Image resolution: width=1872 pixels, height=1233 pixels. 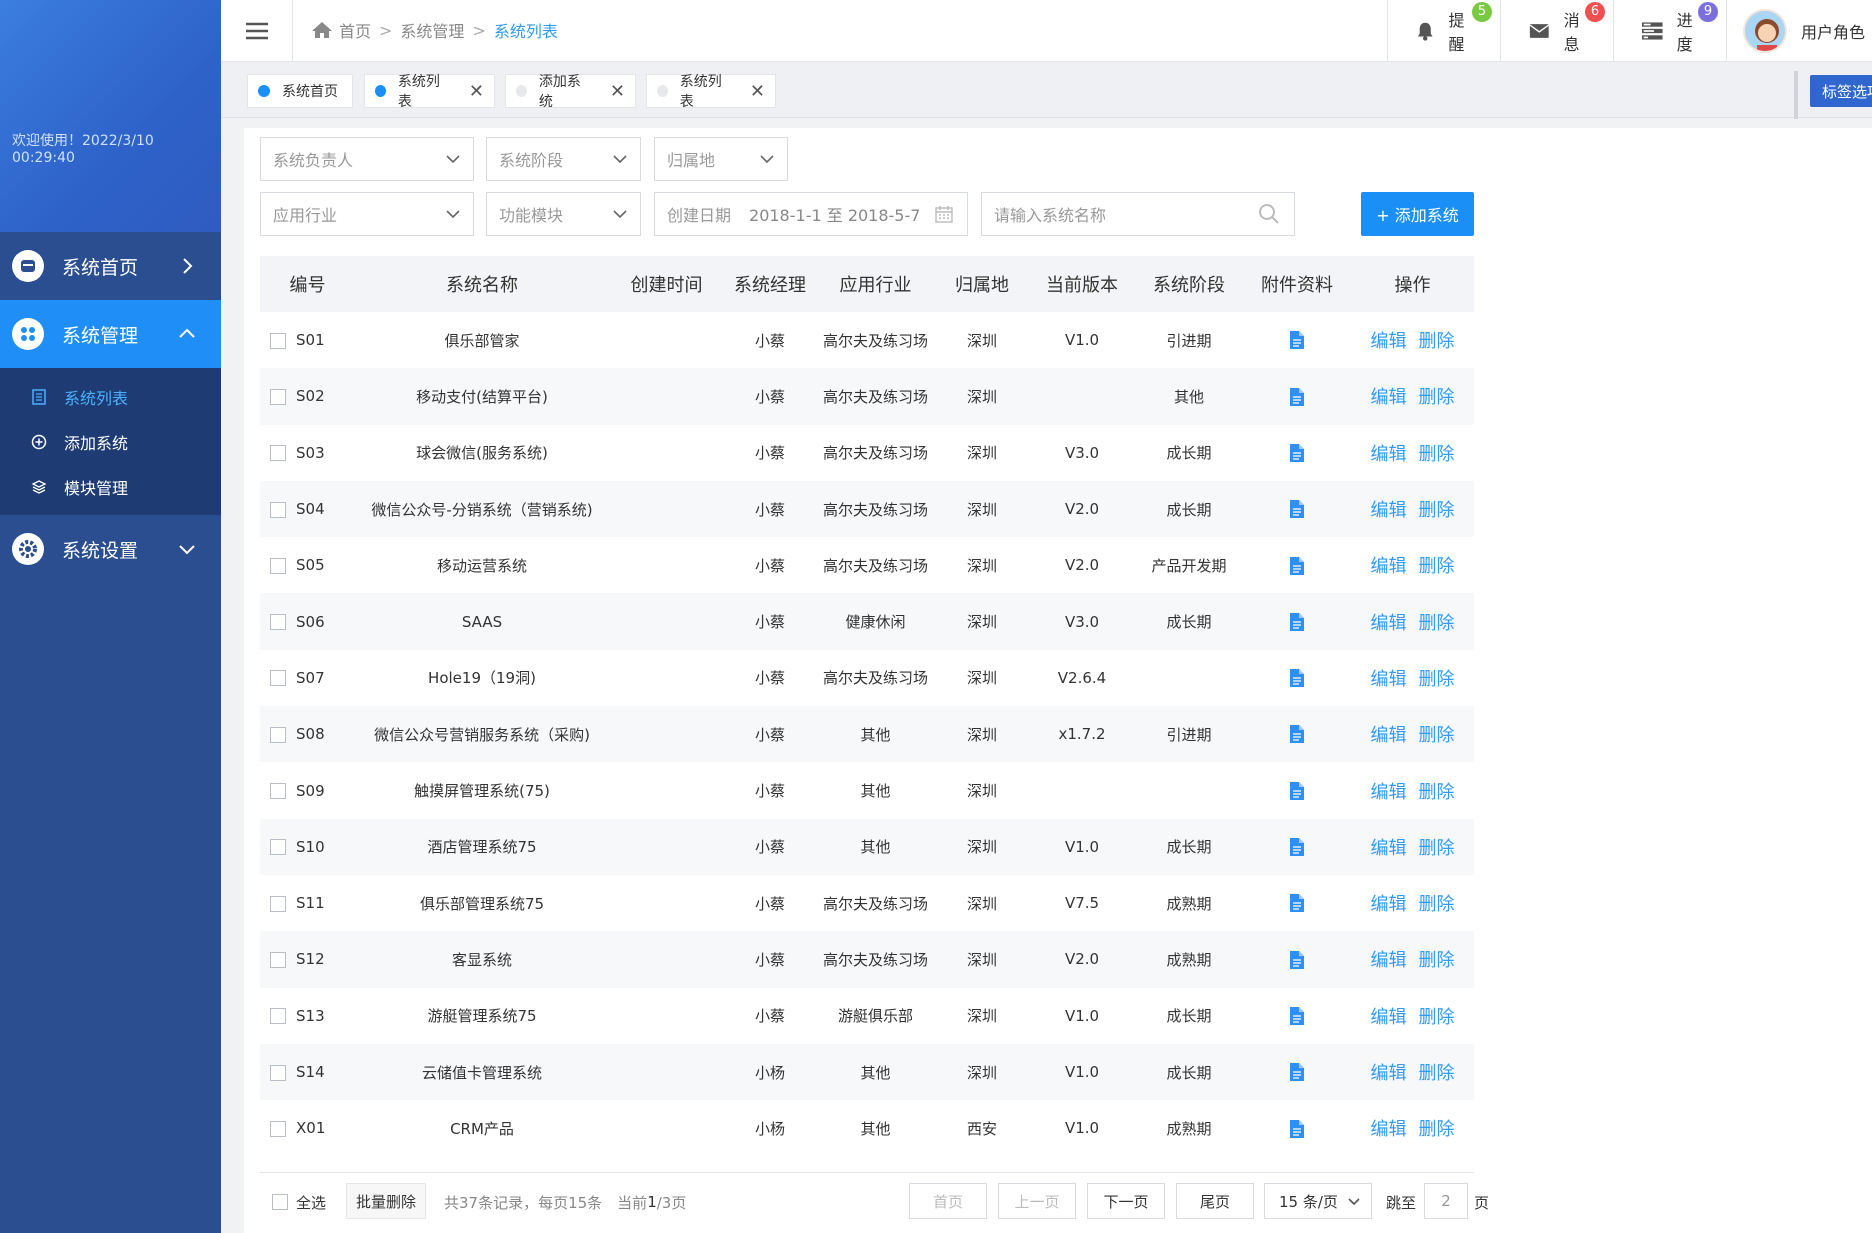 What do you see at coordinates (1669, 31) in the screenshot?
I see `progress-button: 进度 9` at bounding box center [1669, 31].